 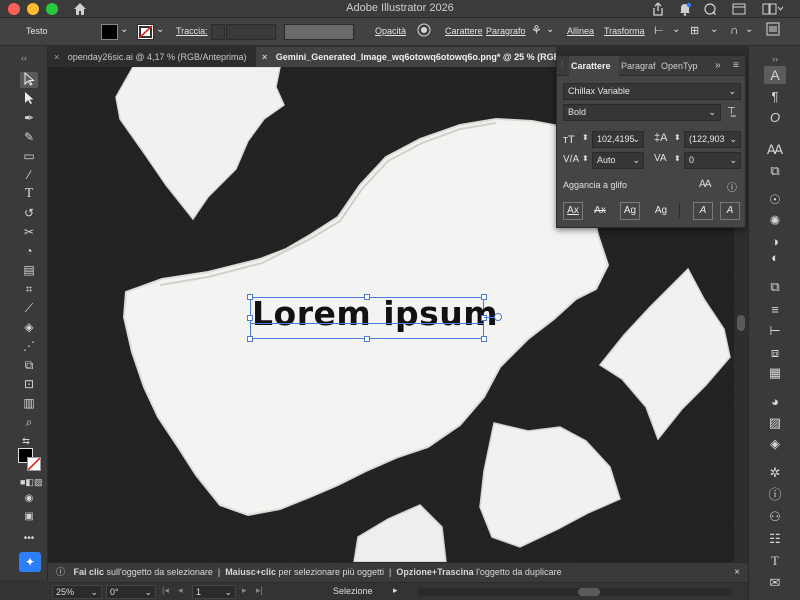 I want to click on snap-xheight-button: Ax, so click(x=600, y=211).